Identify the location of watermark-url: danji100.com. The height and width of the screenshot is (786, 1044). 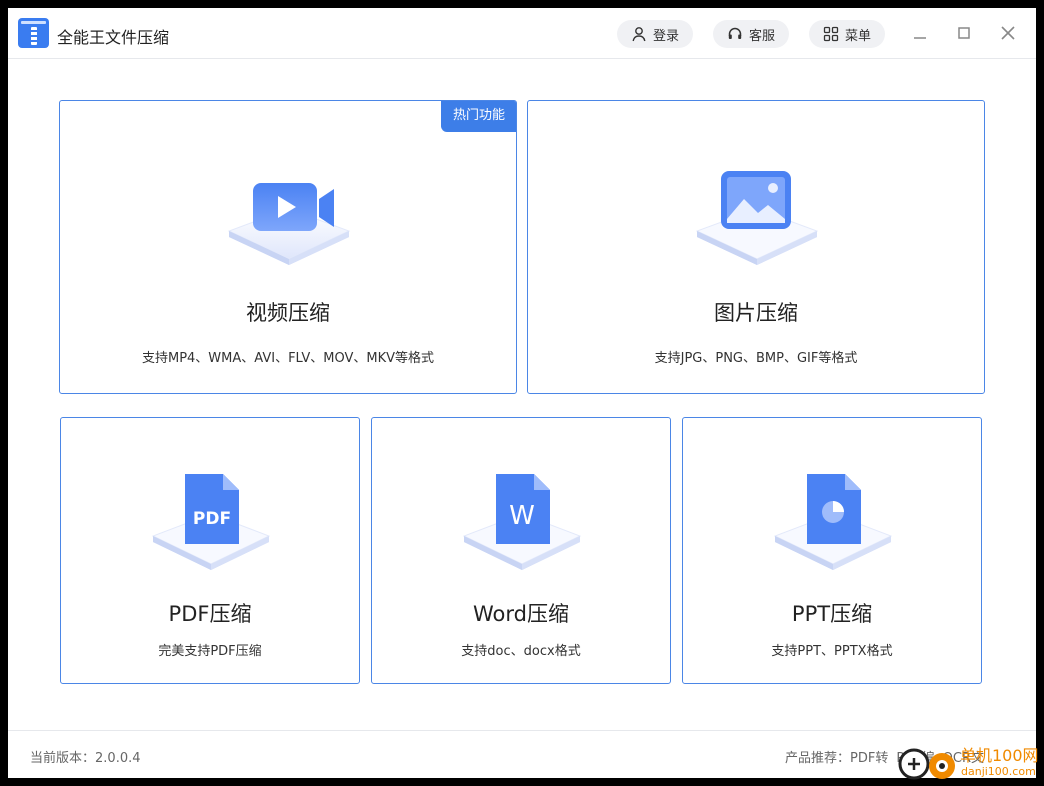
(998, 771).